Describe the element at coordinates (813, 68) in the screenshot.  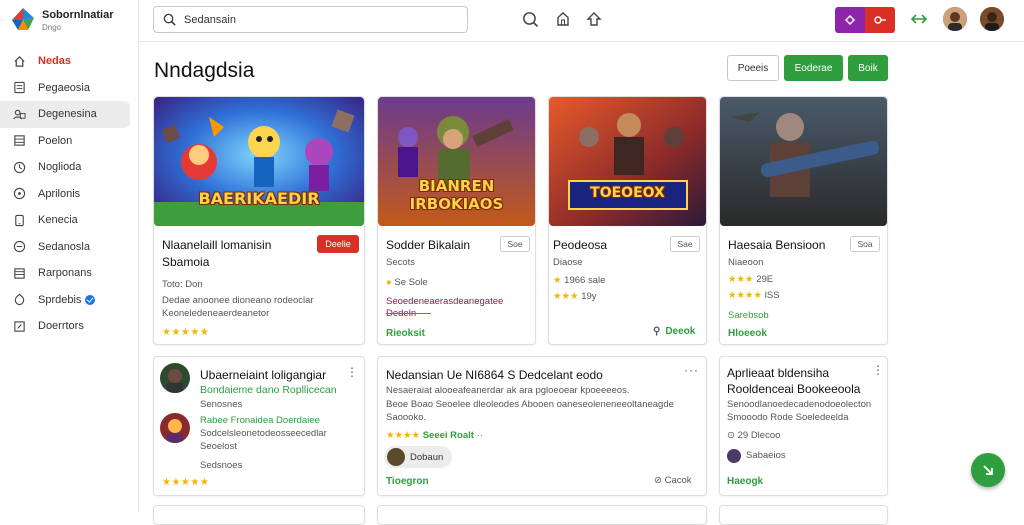
I see `green-button: Eoderae` at that location.